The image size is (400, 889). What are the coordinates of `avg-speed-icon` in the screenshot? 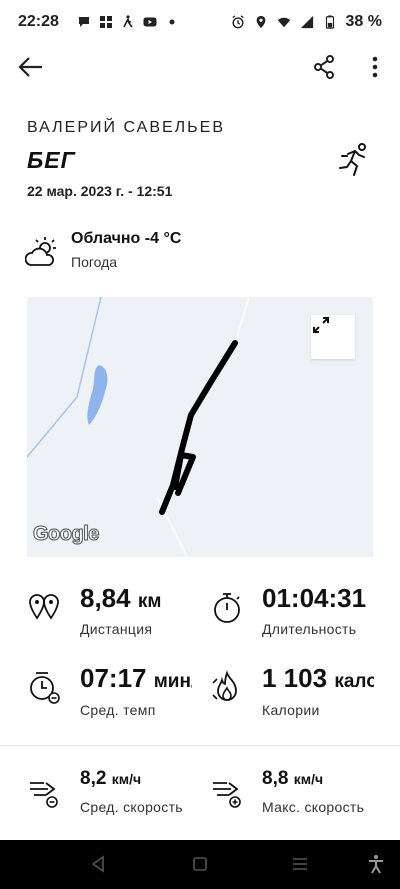 It's located at (44, 795).